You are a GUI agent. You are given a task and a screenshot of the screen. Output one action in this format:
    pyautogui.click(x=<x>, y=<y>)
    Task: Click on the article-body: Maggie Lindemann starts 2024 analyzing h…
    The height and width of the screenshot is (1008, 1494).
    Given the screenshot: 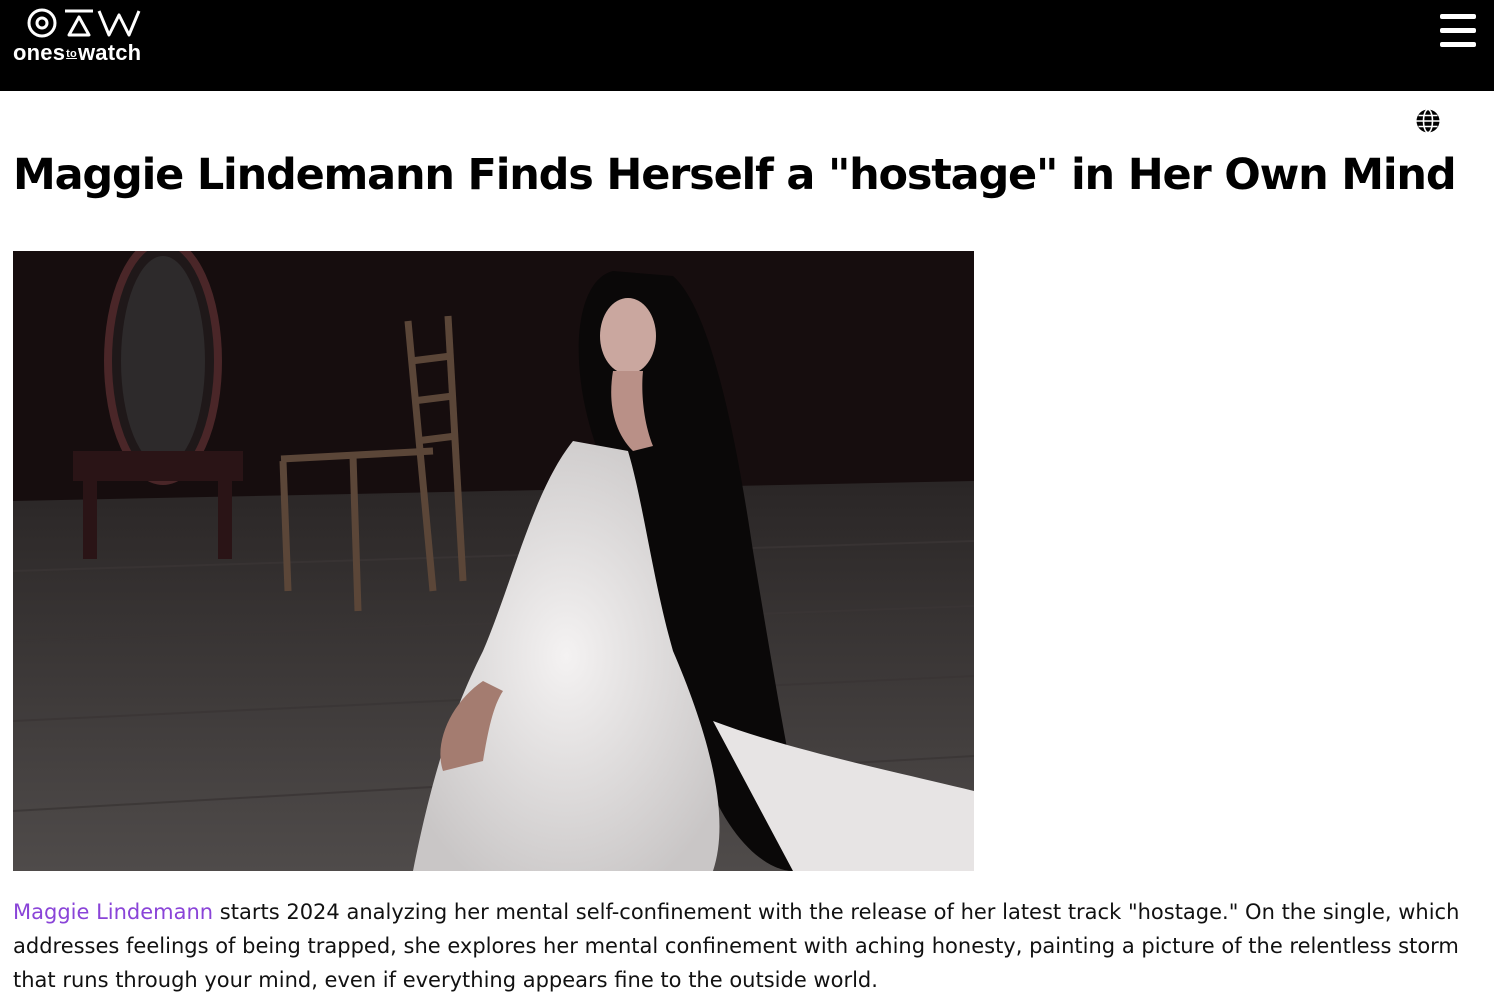 What is the action you would take?
    pyautogui.click(x=748, y=946)
    